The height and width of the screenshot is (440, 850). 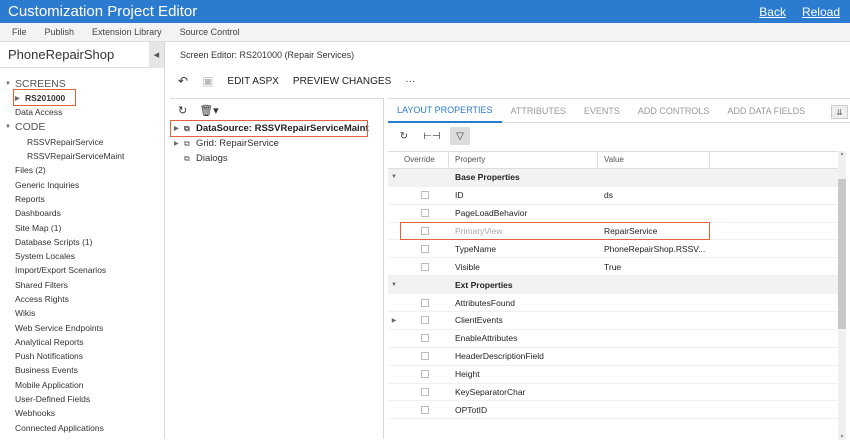 What do you see at coordinates (82, 55) in the screenshot?
I see `project-name: PhoneRepairShop ◀` at bounding box center [82, 55].